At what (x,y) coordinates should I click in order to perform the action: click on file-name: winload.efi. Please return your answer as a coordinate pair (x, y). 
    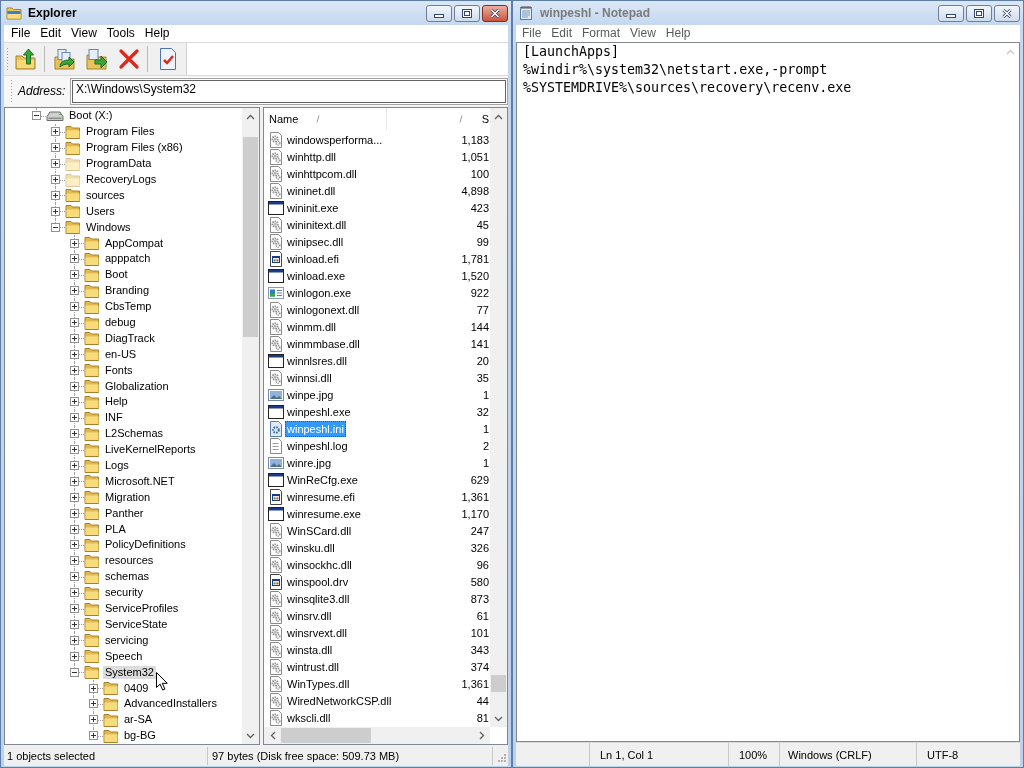
    Looking at the image, I should click on (313, 258).